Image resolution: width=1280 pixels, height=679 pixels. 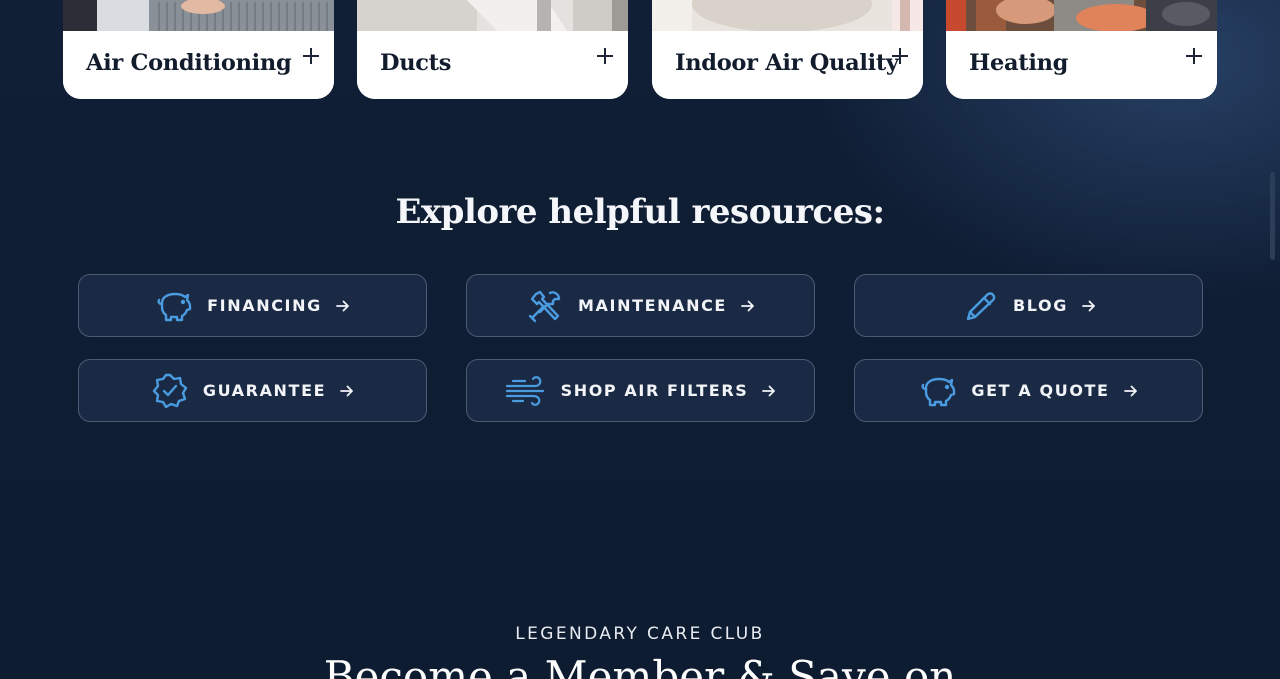 I want to click on card-title: Air Conditioning, so click(x=189, y=63).